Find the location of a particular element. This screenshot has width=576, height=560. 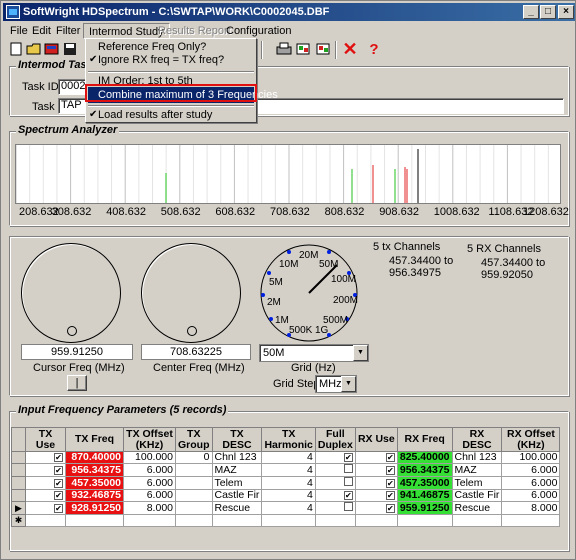

col-rx-use: RX Use is located at coordinates (376, 439).